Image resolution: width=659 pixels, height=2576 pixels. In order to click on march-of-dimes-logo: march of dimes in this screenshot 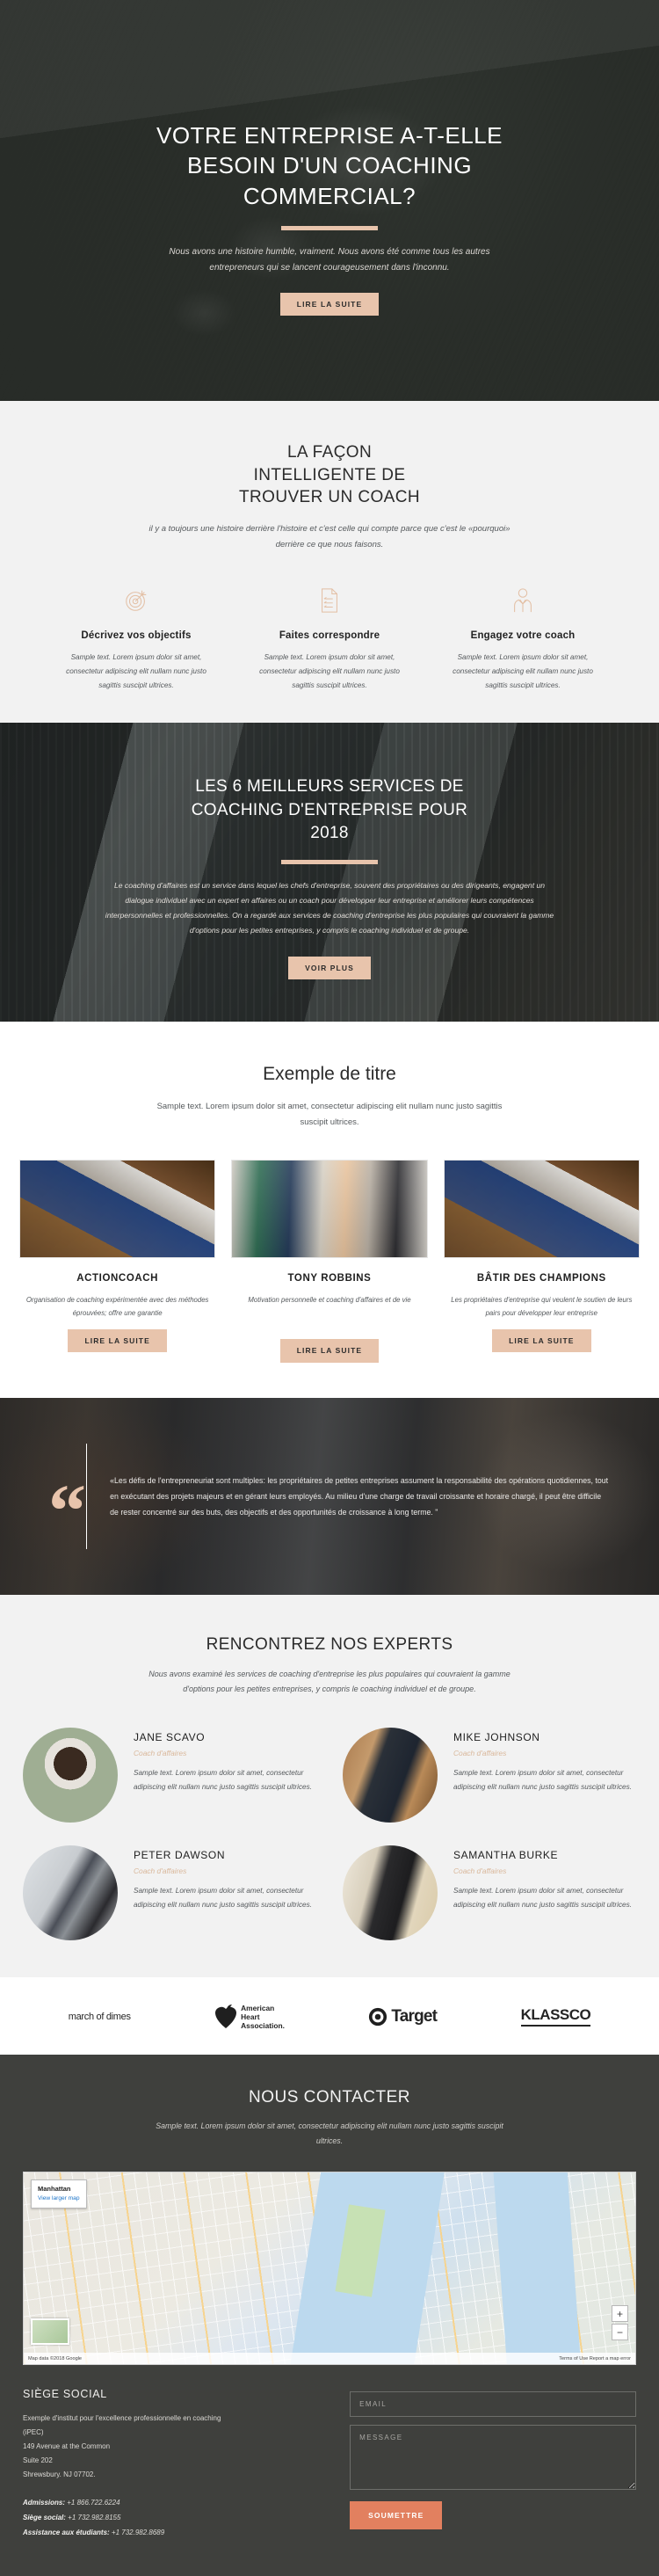, I will do `click(100, 2017)`.